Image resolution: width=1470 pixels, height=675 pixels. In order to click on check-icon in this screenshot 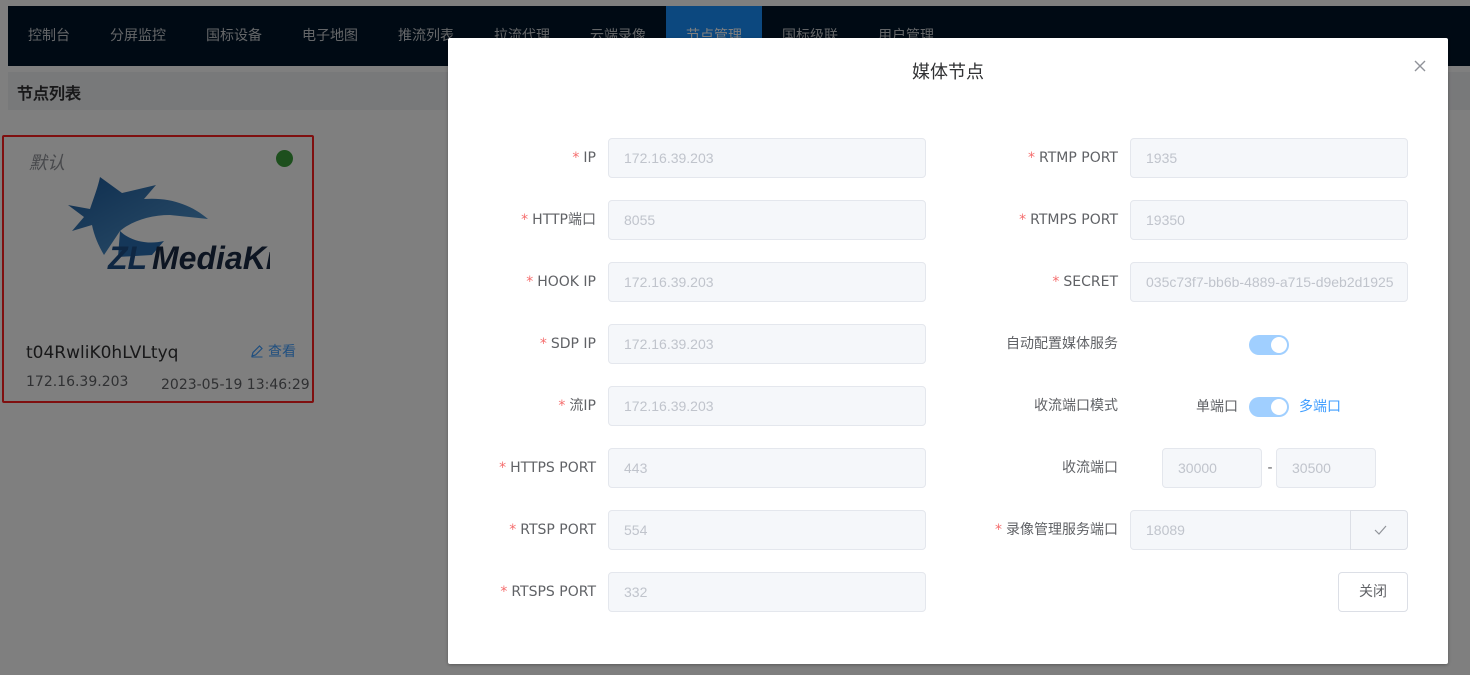, I will do `click(1380, 530)`.